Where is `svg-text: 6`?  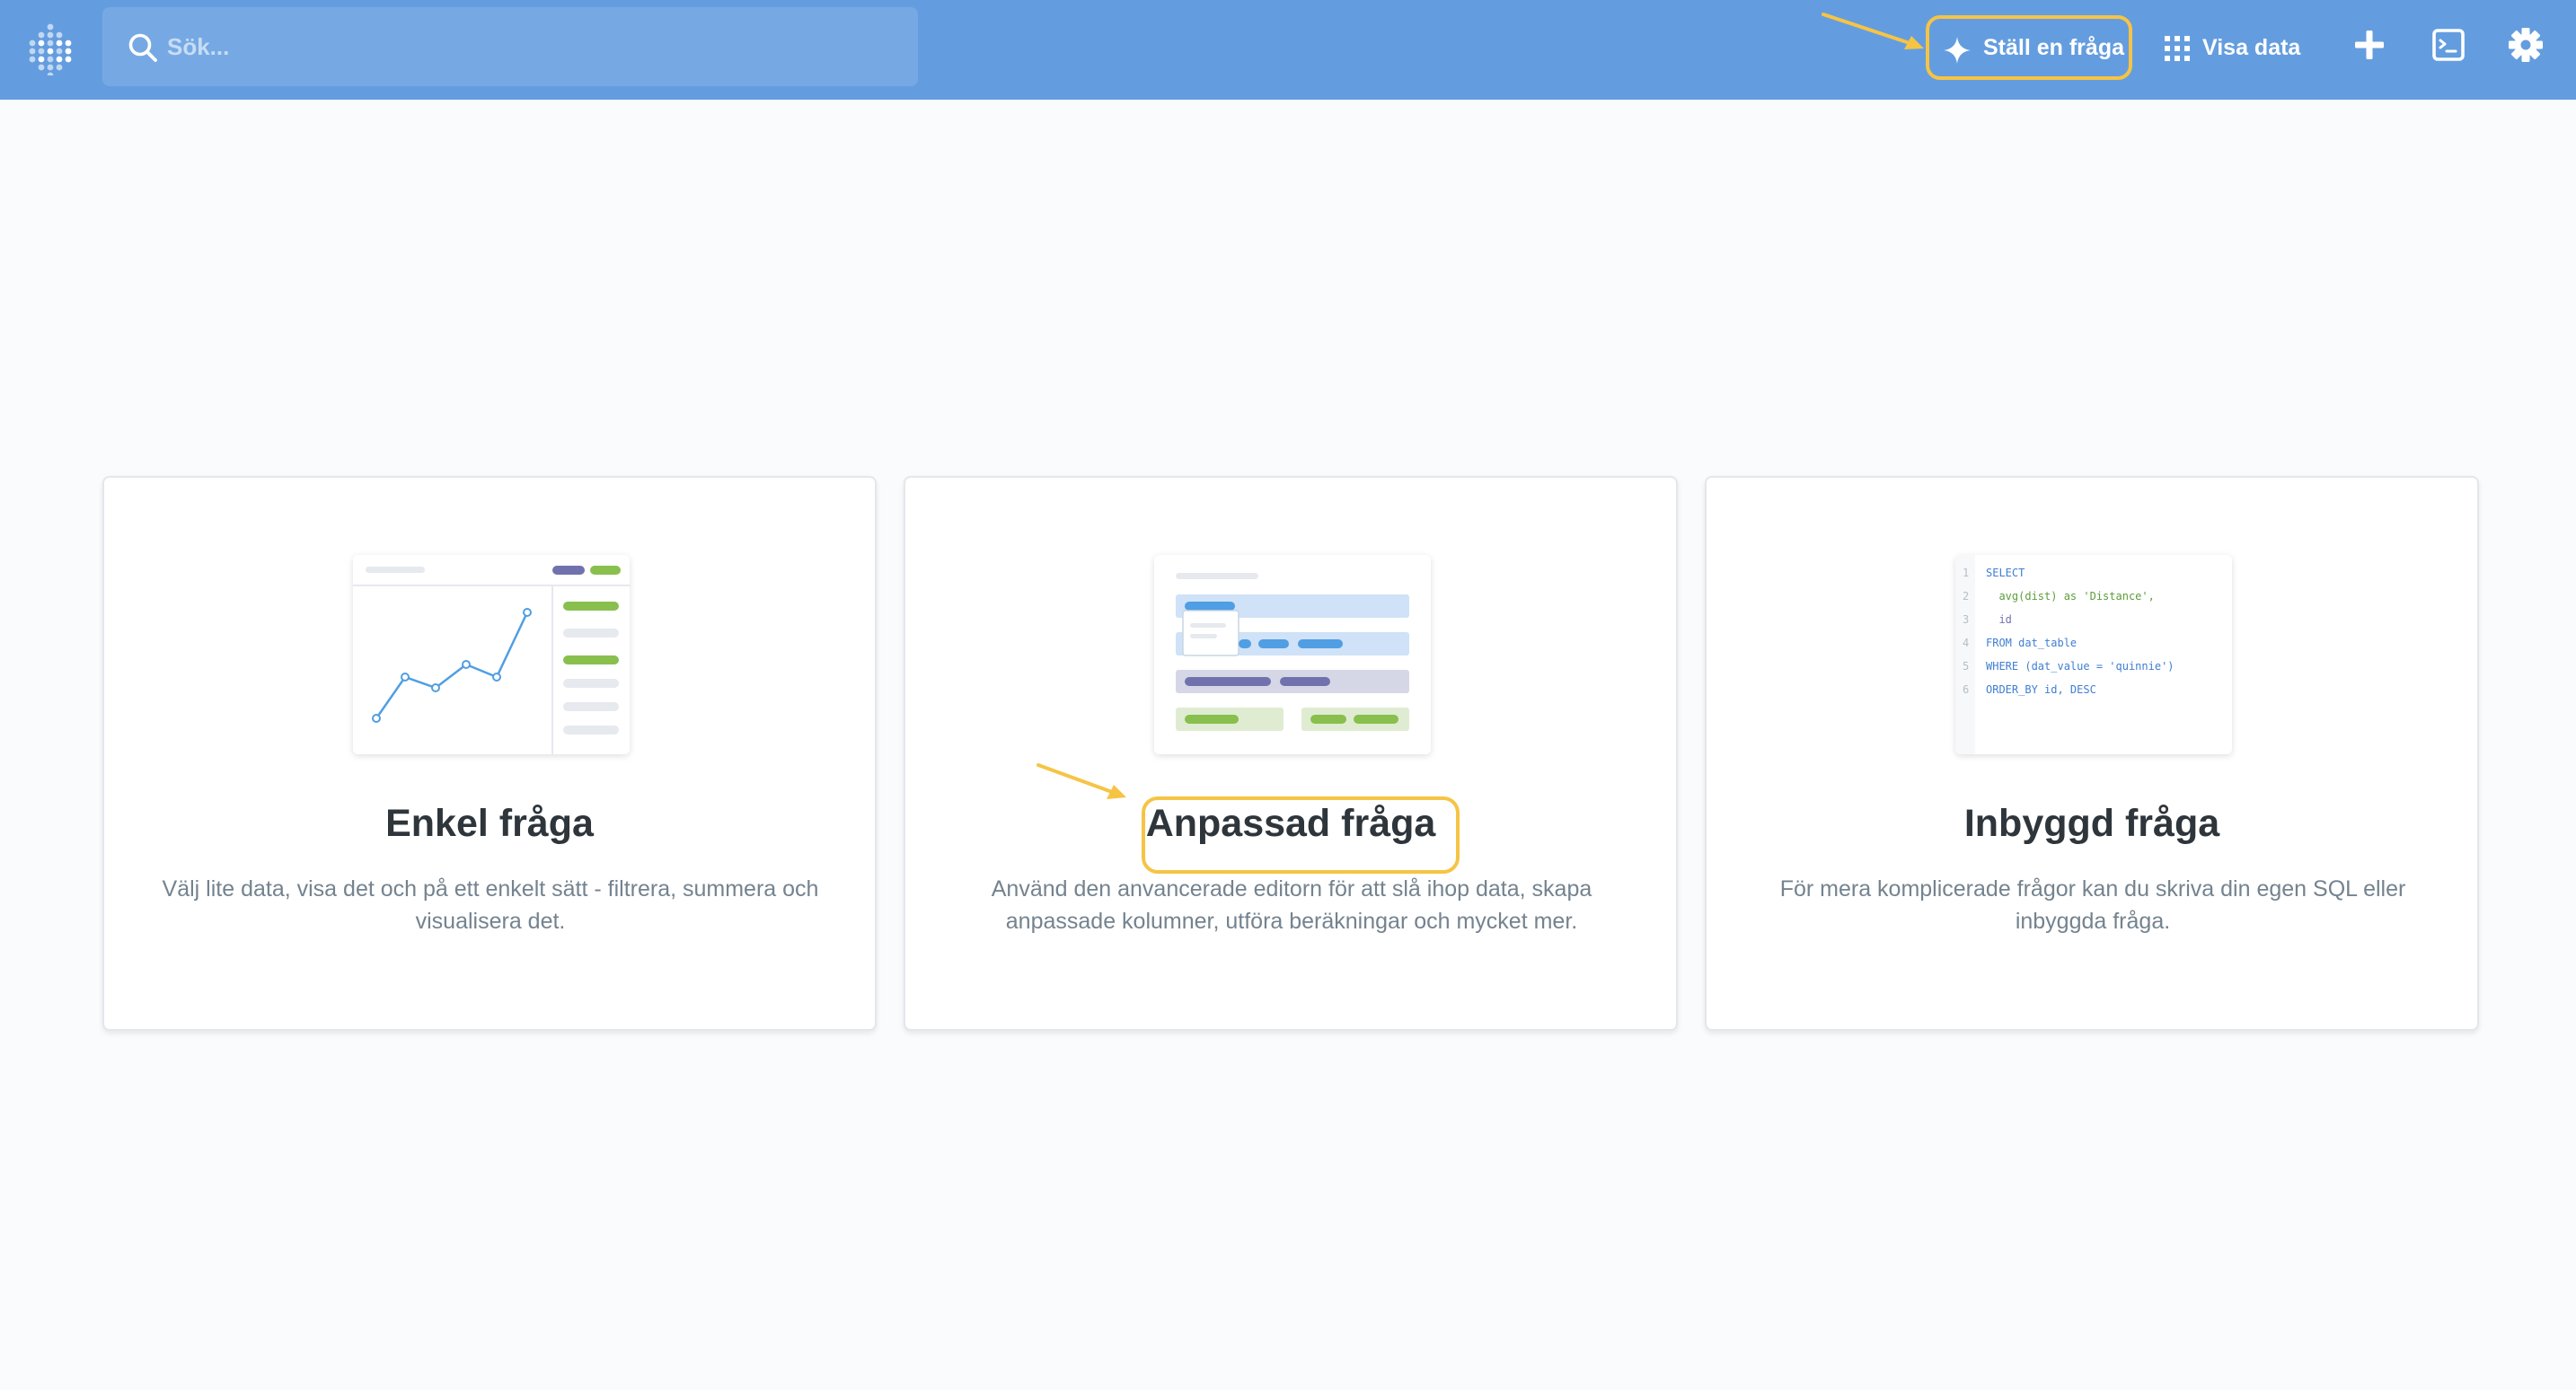 svg-text: 6 is located at coordinates (1966, 689).